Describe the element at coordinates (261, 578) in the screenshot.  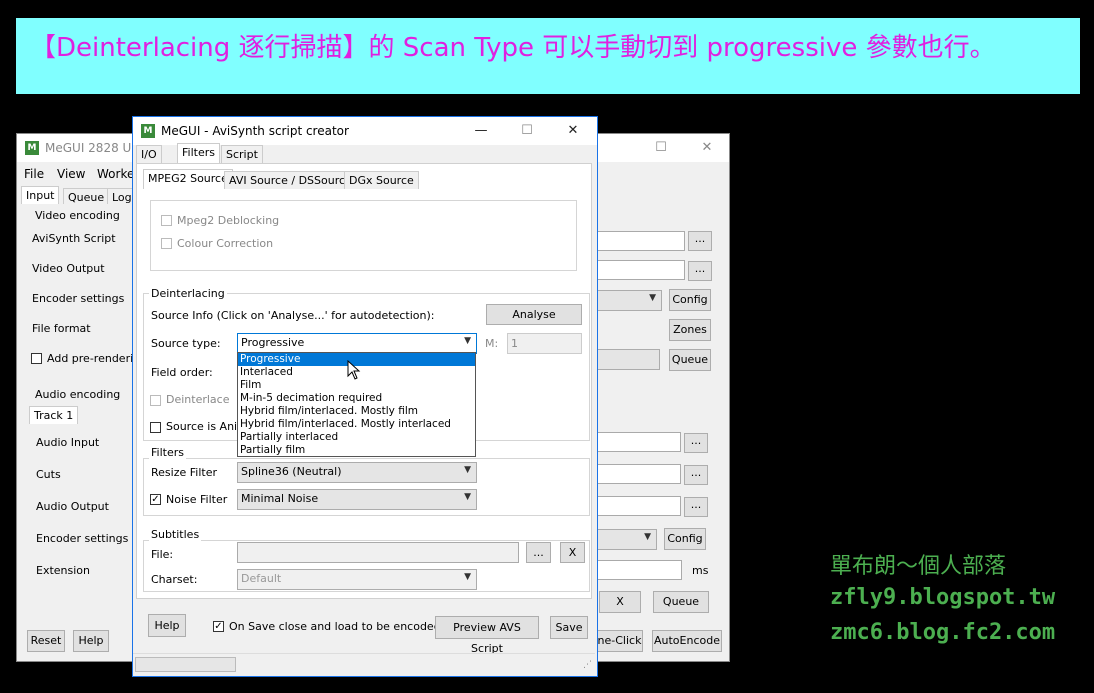
I see `charset-value: Default` at that location.